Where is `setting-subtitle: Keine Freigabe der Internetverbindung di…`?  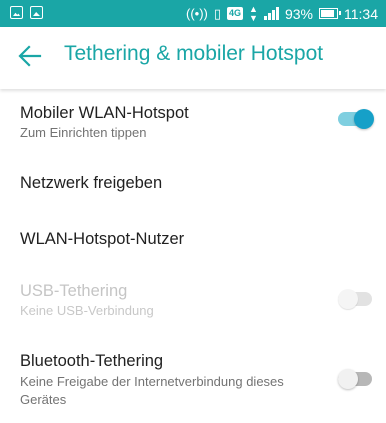
setting-subtitle: Keine Freigabe der Internetverbindung di… is located at coordinates (152, 390).